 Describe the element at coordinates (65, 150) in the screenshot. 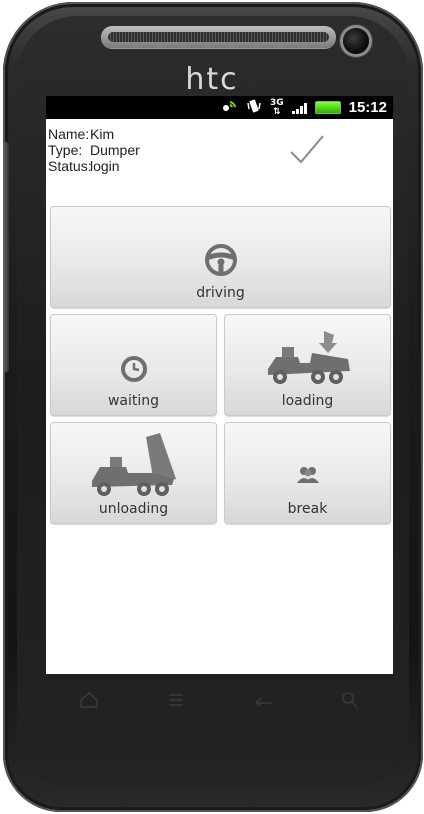

I see `type-label: Type:` at that location.